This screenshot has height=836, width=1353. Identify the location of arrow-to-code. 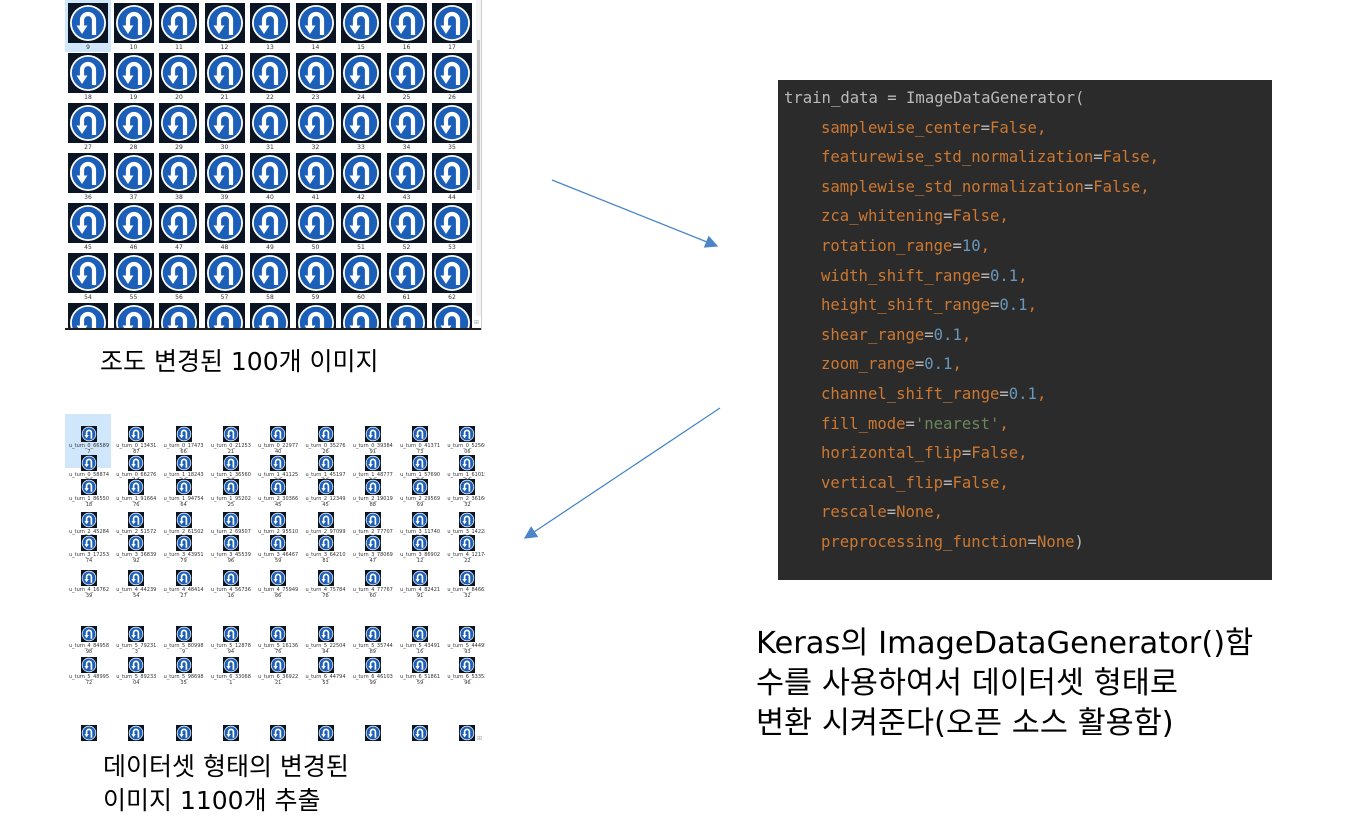
(635, 213).